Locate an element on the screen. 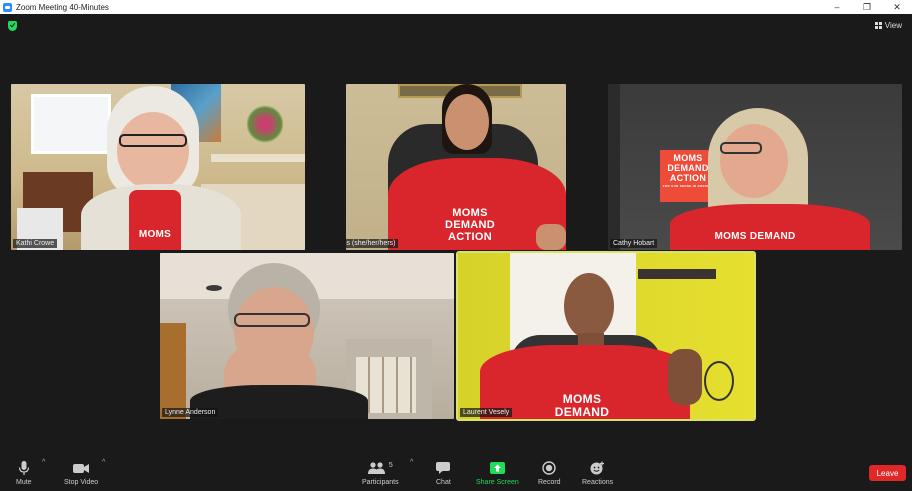  close-button: ✕ is located at coordinates (897, 7).